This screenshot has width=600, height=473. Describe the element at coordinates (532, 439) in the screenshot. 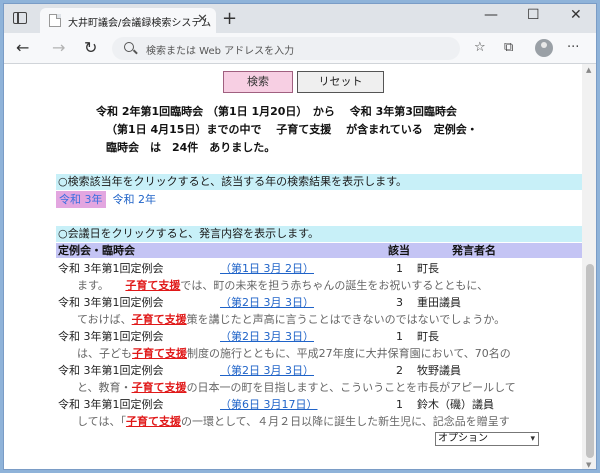

I see `chevron-down-icon: ▾` at that location.